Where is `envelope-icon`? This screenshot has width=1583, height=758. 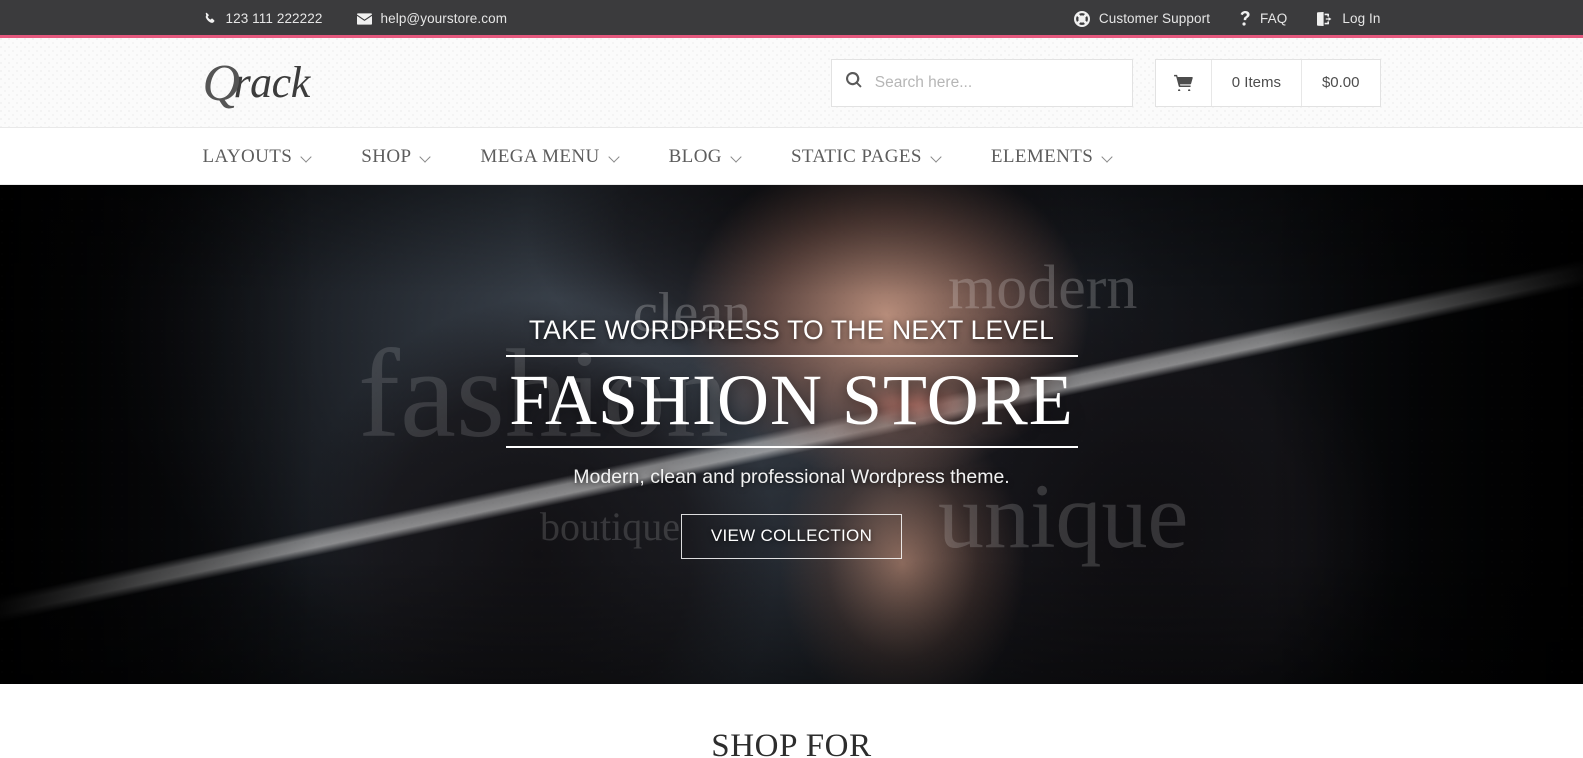
envelope-icon is located at coordinates (364, 19).